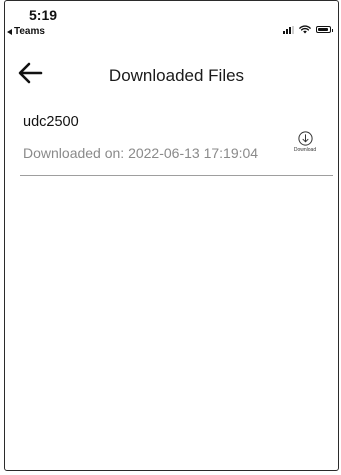 This screenshot has height=475, width=341. What do you see at coordinates (29, 31) in the screenshot?
I see `back-to-app-label: Teams` at bounding box center [29, 31].